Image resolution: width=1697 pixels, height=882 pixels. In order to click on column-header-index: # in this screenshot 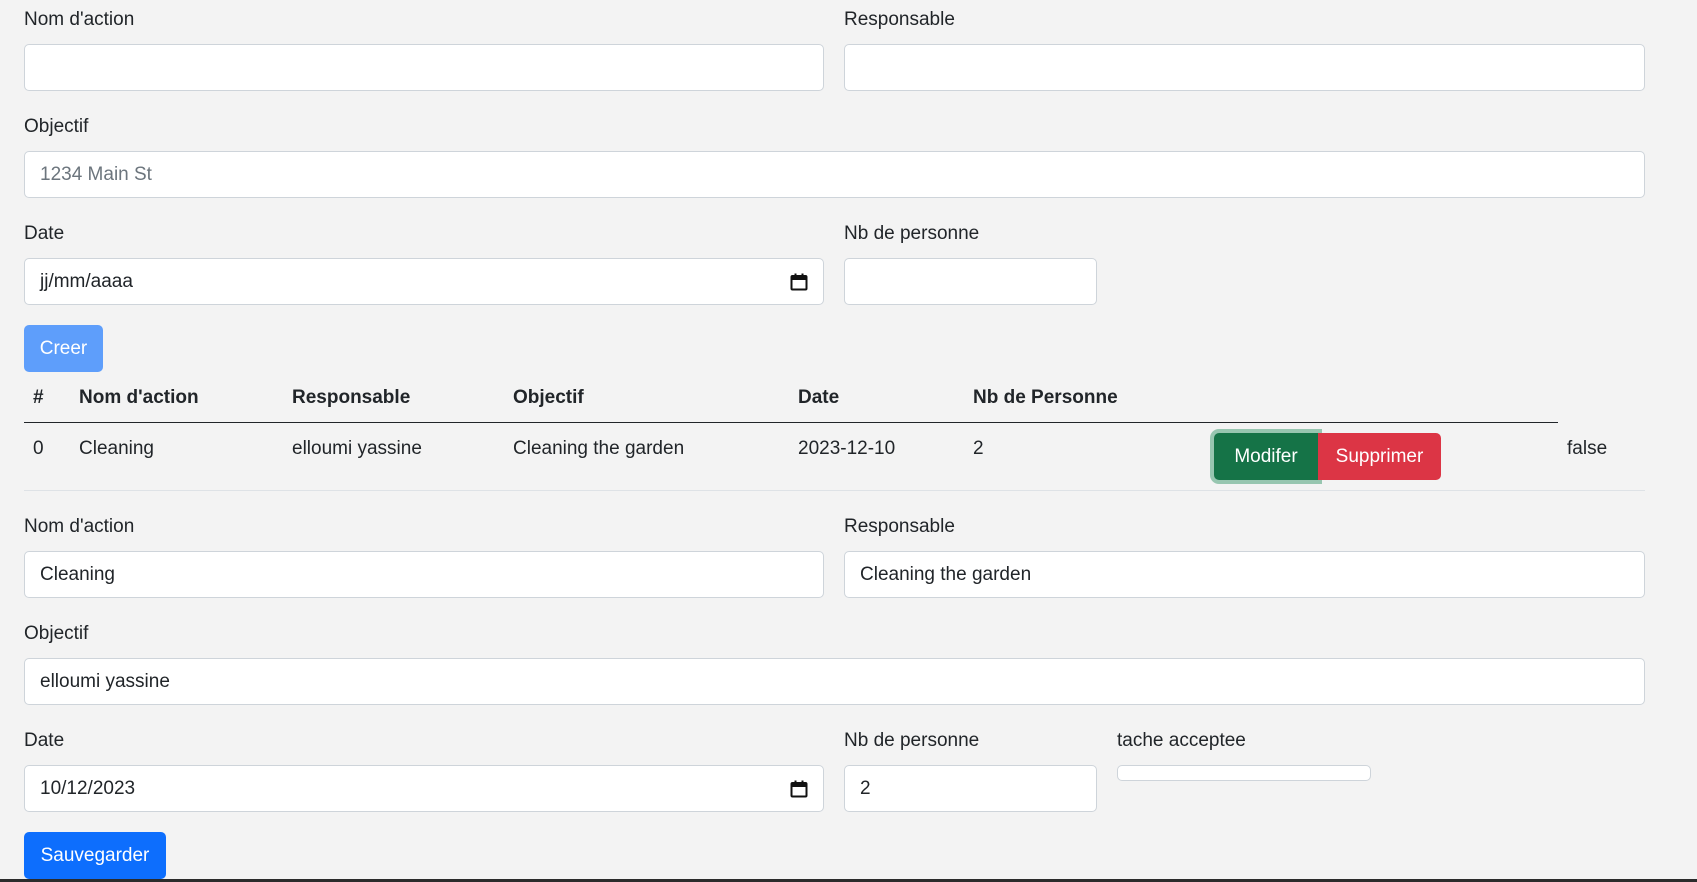, I will do `click(38, 397)`.